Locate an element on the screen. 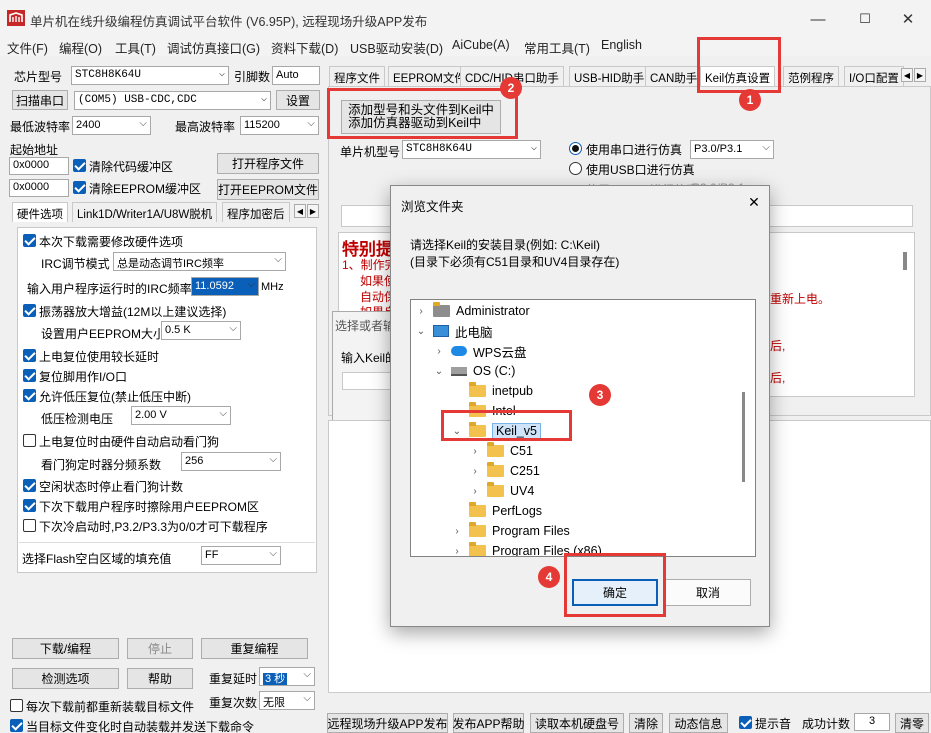 The height and width of the screenshot is (733, 931). long-delay-checkbox is located at coordinates (29, 355).